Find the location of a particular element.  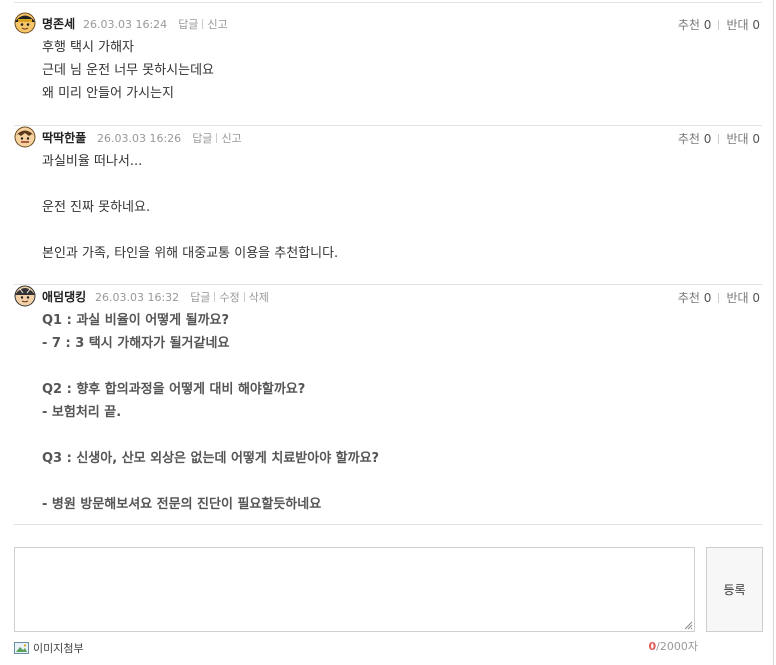

image-attach-label: 이미지첨부 is located at coordinates (58, 648).